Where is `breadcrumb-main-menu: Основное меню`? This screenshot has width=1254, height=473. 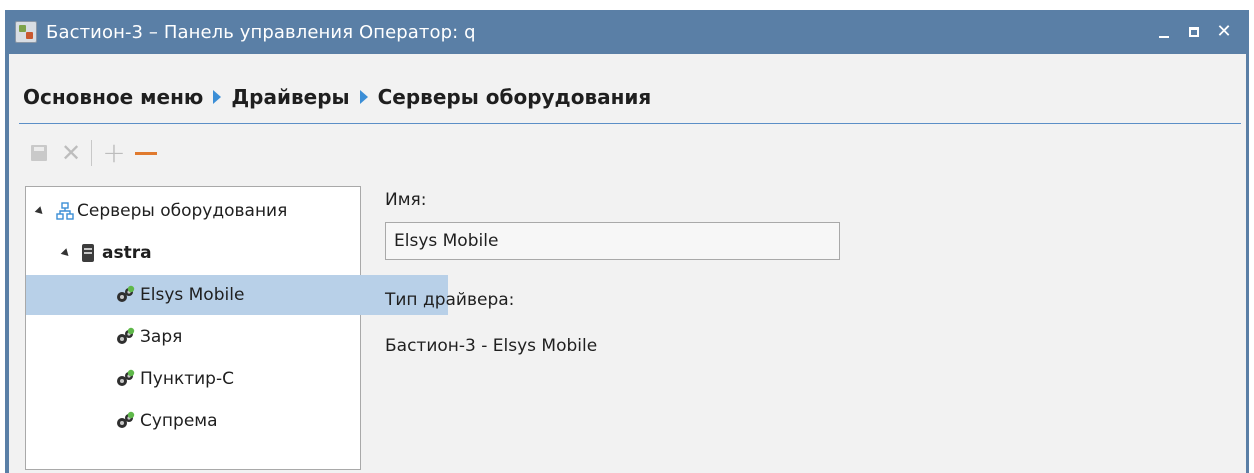 breadcrumb-main-menu: Основное меню is located at coordinates (113, 97).